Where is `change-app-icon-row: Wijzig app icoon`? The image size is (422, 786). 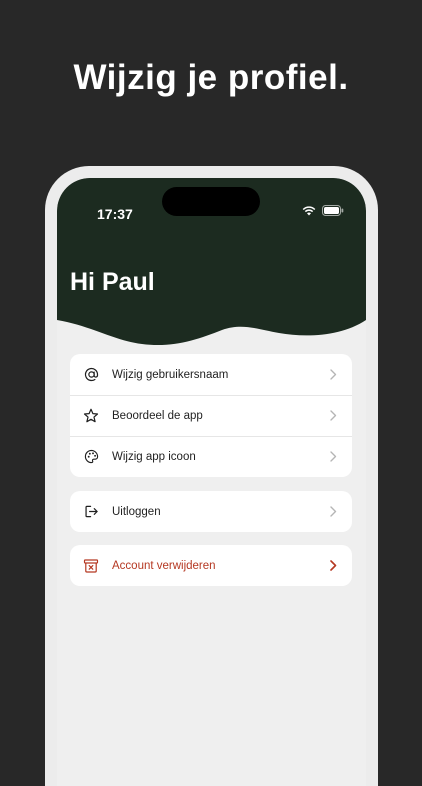 change-app-icon-row: Wijzig app icoon is located at coordinates (211, 456).